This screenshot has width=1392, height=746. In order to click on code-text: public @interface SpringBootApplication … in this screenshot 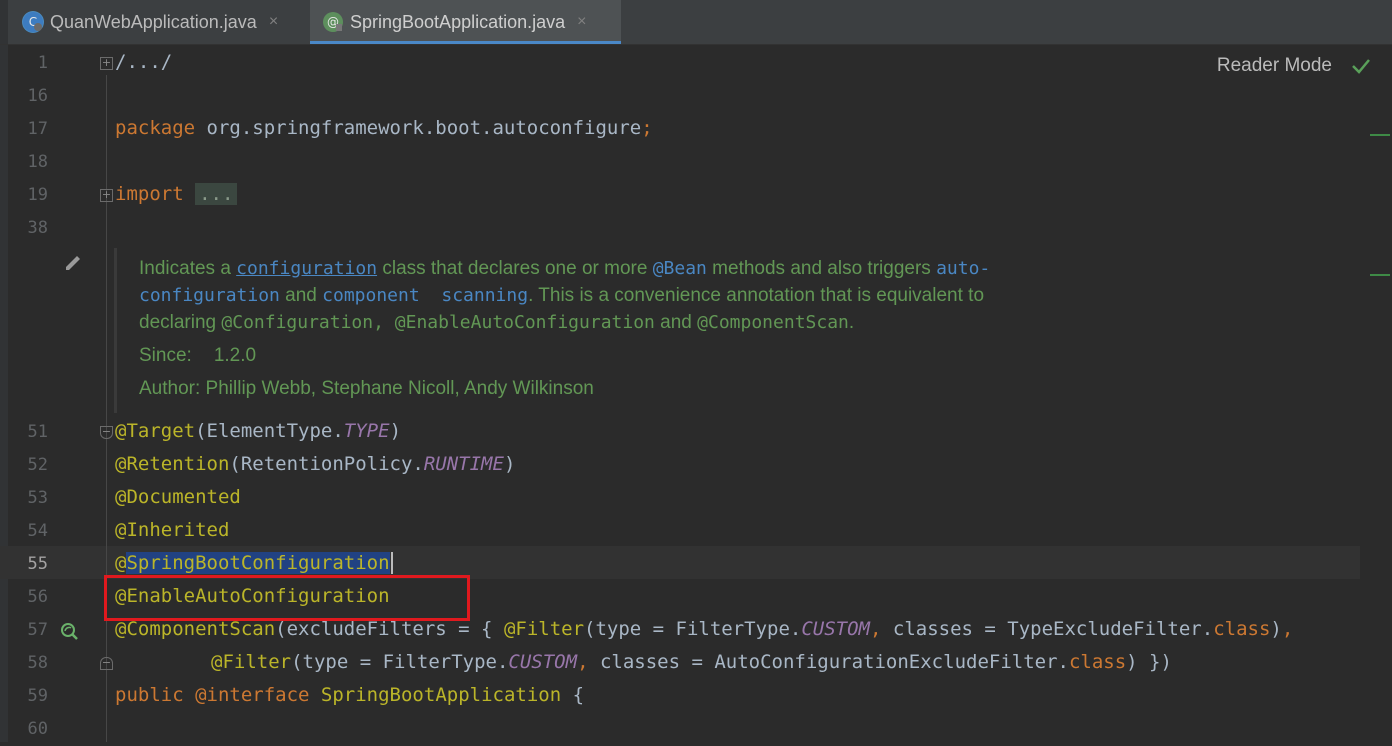, I will do `click(350, 695)`.